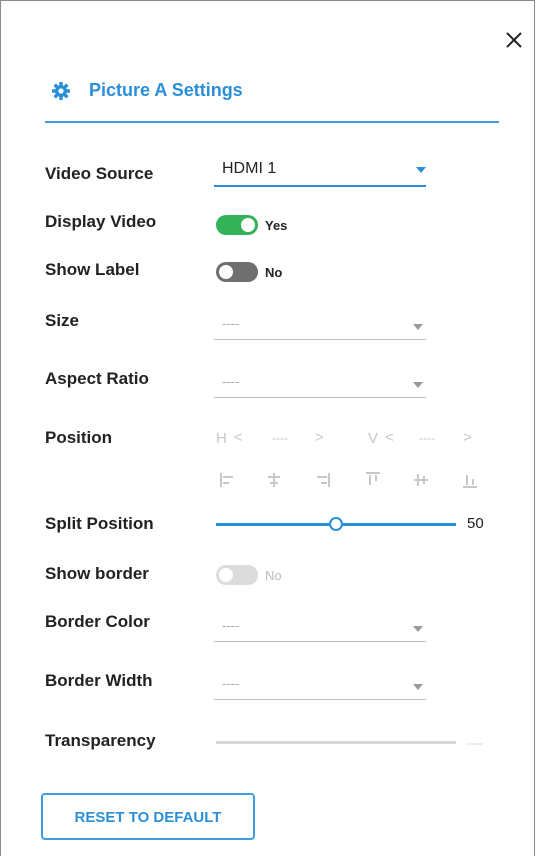 This screenshot has height=856, width=537. I want to click on align-top-icon, so click(373, 480).